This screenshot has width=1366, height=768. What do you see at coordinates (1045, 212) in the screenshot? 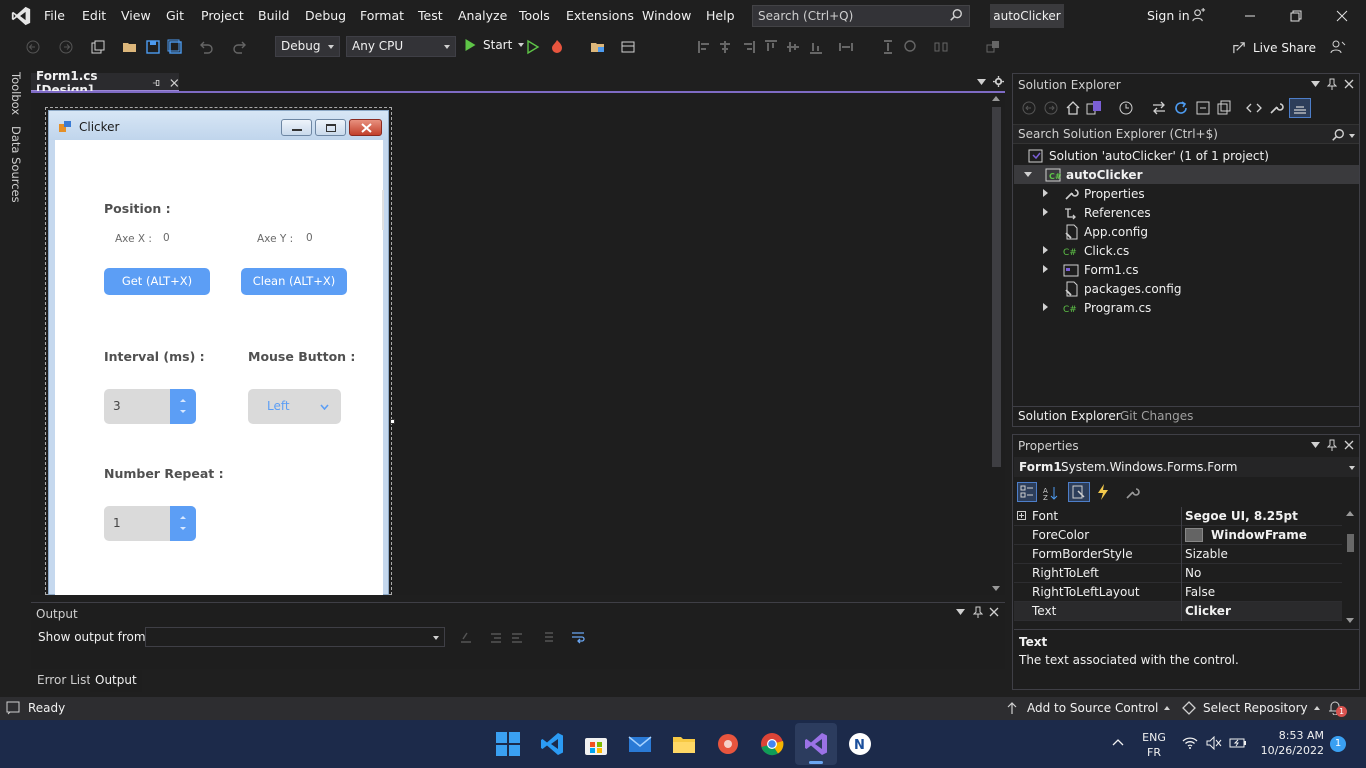
I see `expand-references-icon` at bounding box center [1045, 212].